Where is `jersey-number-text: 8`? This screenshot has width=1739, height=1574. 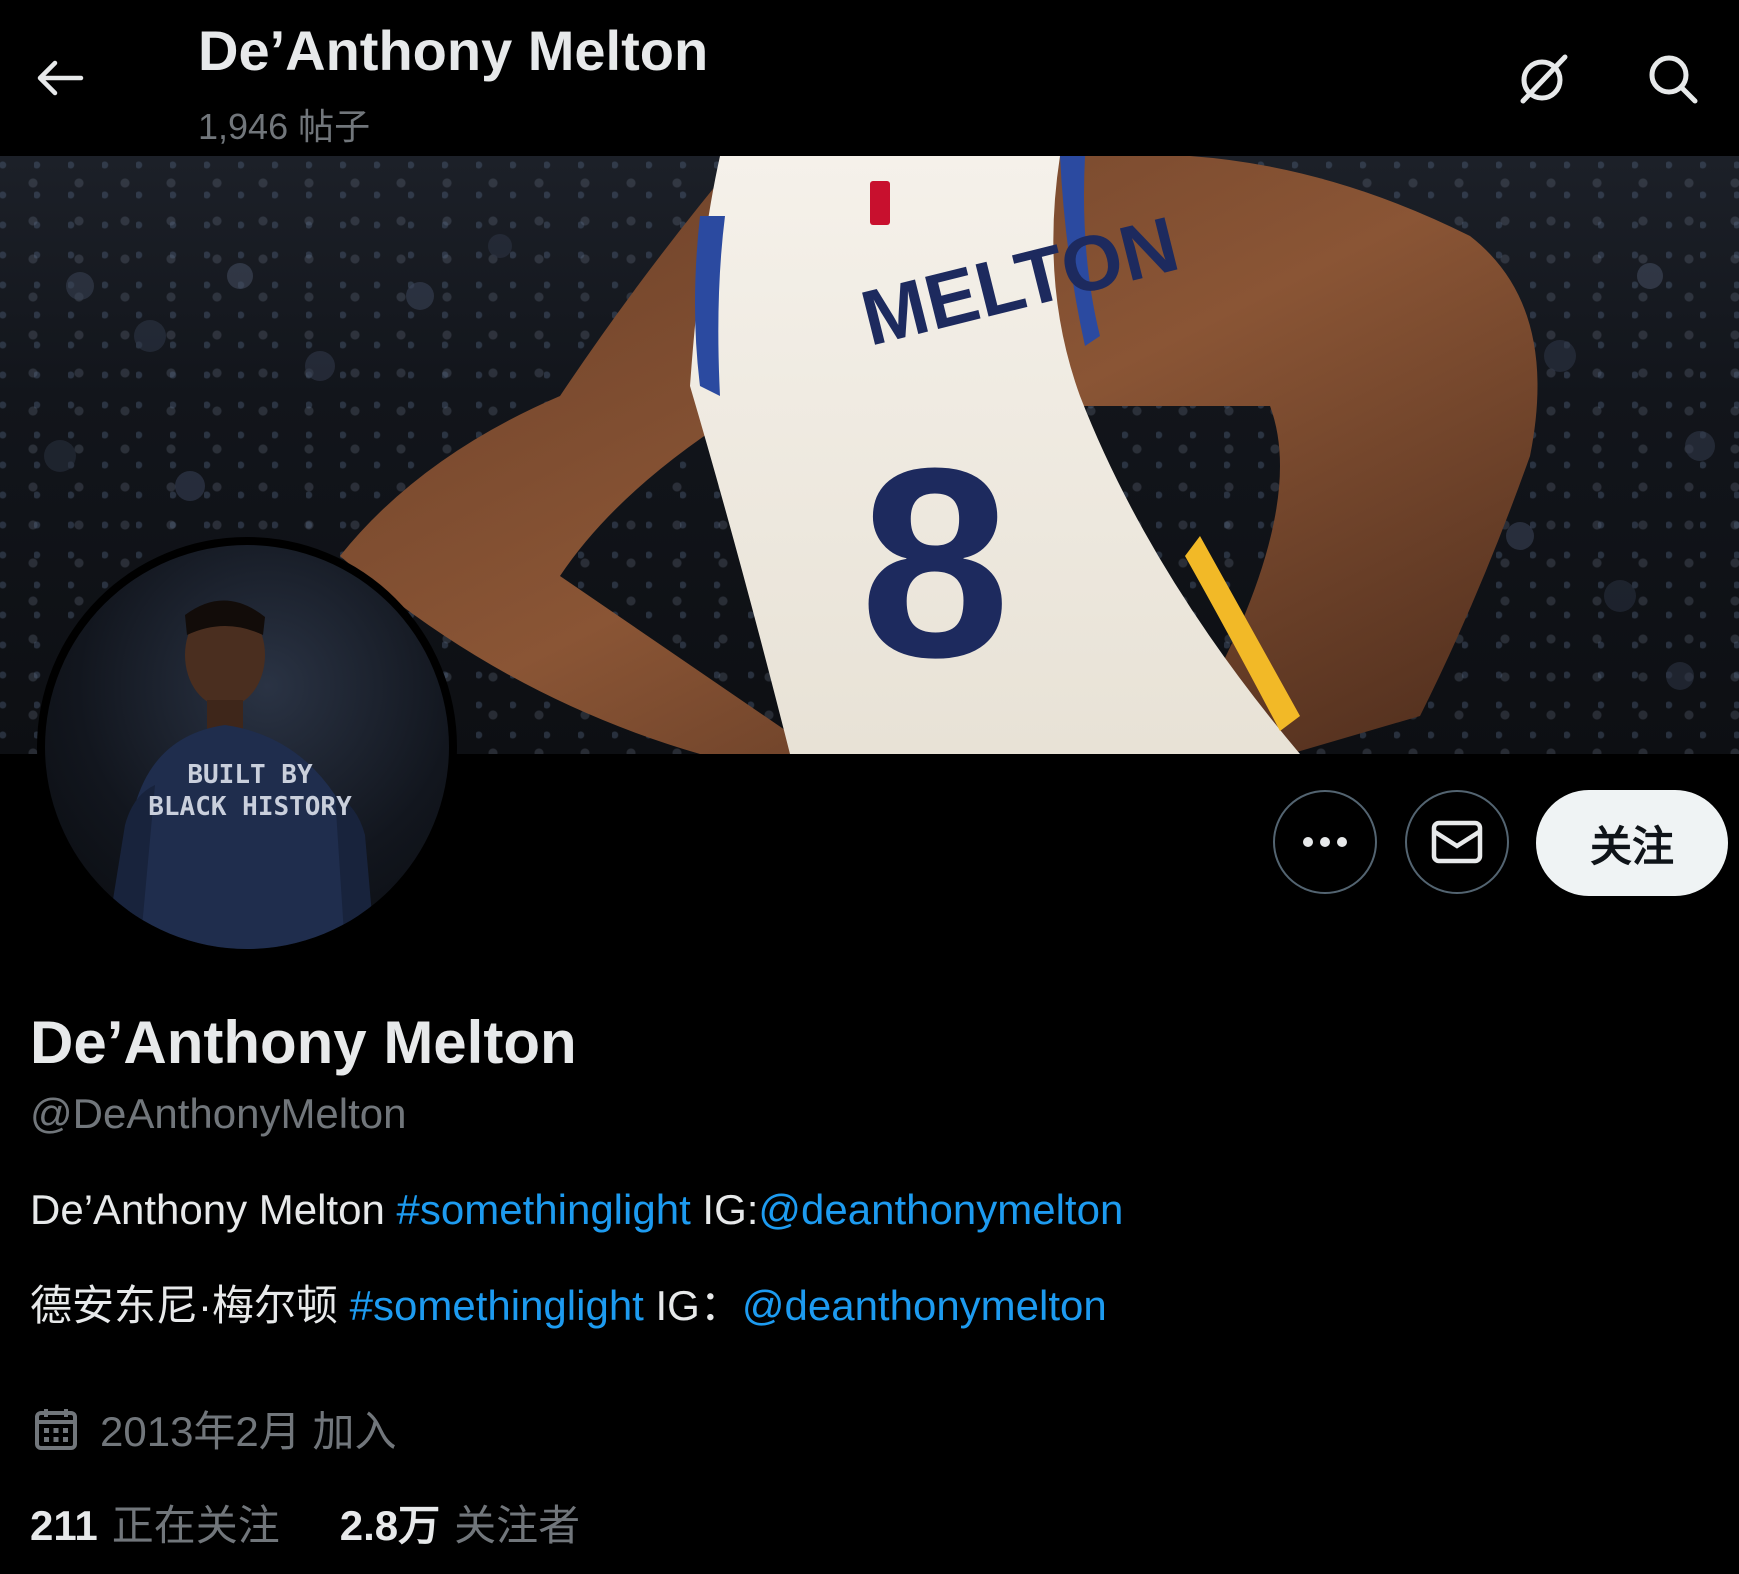
jersey-number-text: 8 is located at coordinates (935, 563).